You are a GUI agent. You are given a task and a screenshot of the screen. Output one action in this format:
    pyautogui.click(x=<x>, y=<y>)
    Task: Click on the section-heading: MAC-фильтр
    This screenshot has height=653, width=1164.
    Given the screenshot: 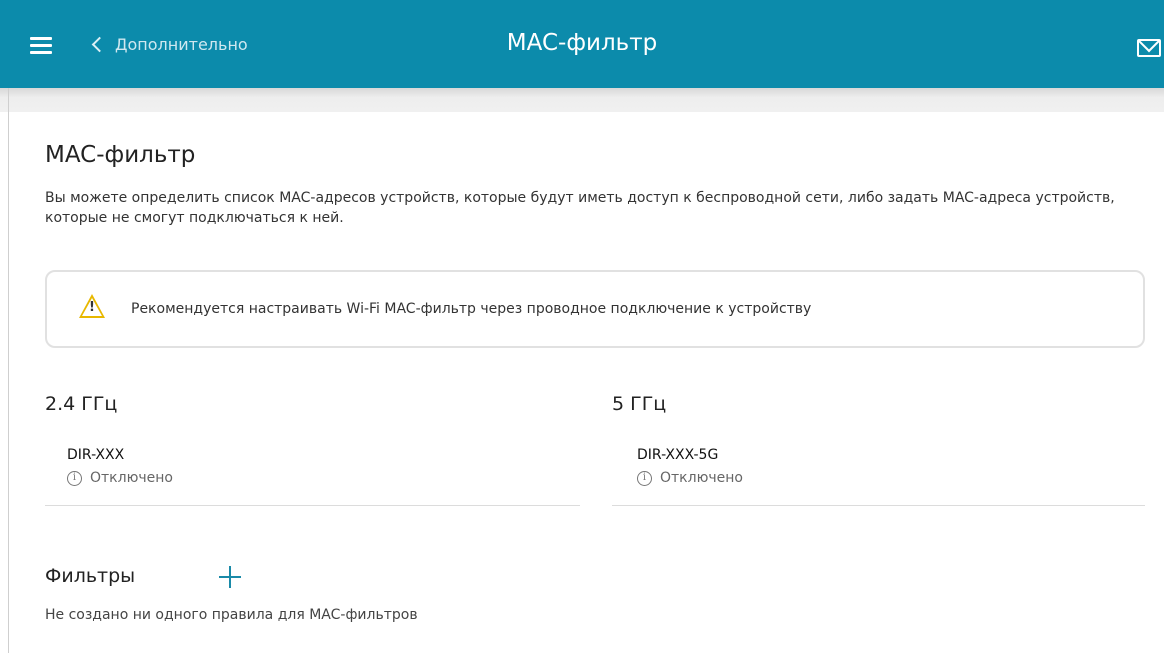 What is the action you would take?
    pyautogui.click(x=120, y=155)
    